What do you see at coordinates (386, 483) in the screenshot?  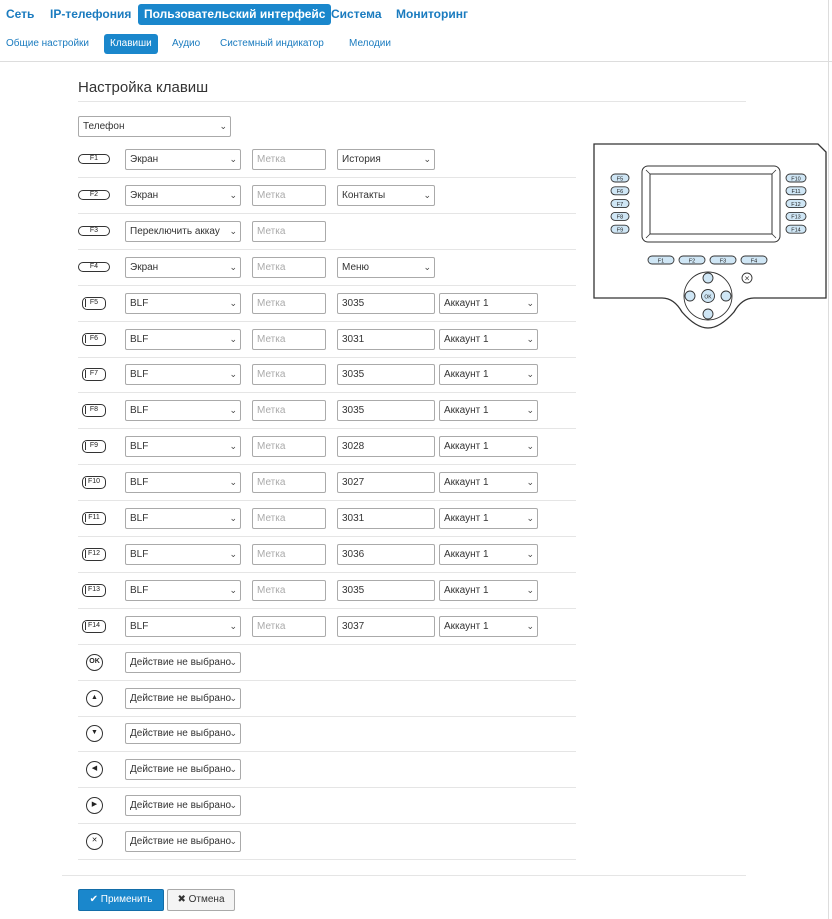 I see `key-number-input: 3027` at bounding box center [386, 483].